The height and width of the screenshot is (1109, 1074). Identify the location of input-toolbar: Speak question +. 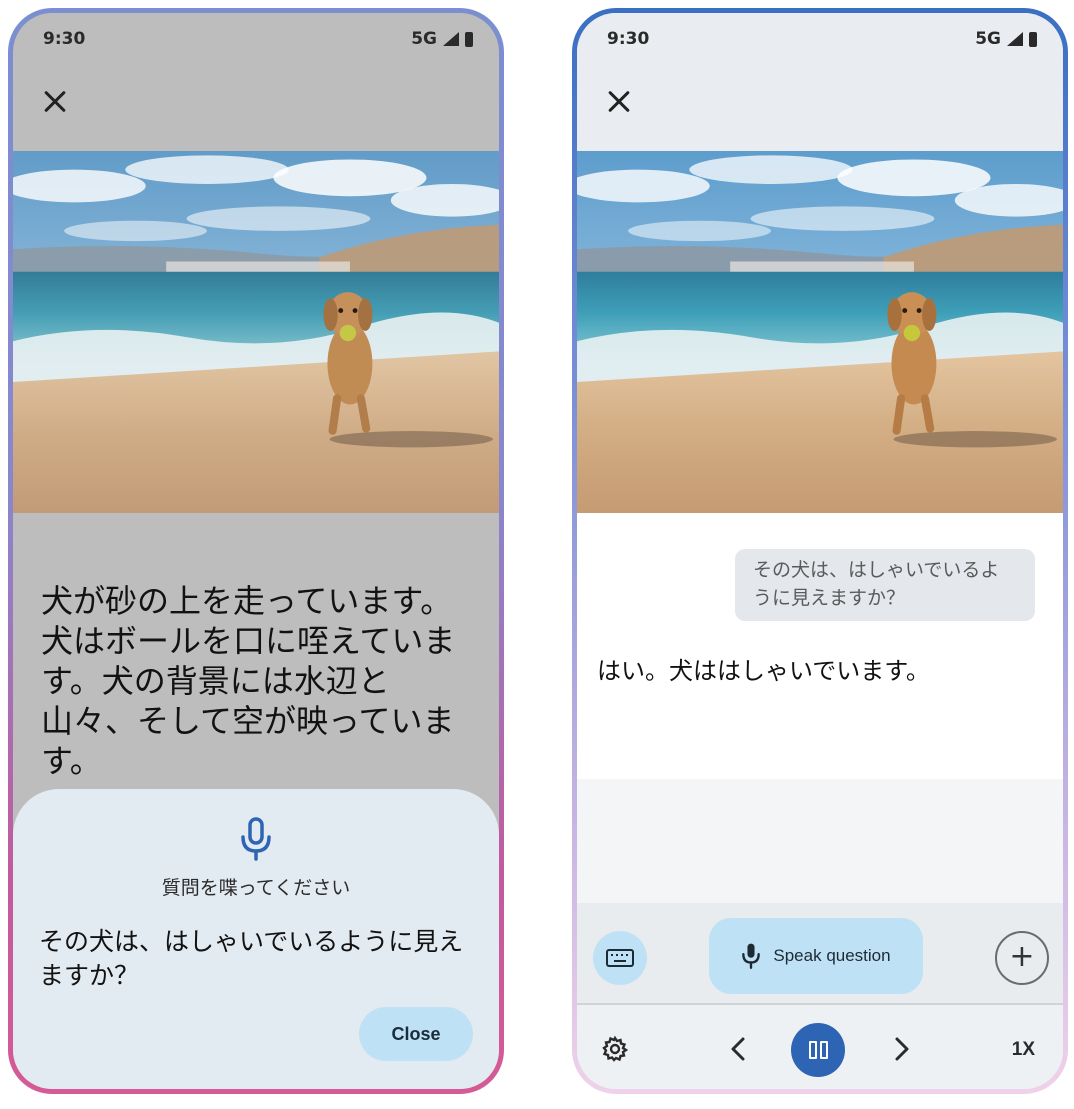
(820, 953).